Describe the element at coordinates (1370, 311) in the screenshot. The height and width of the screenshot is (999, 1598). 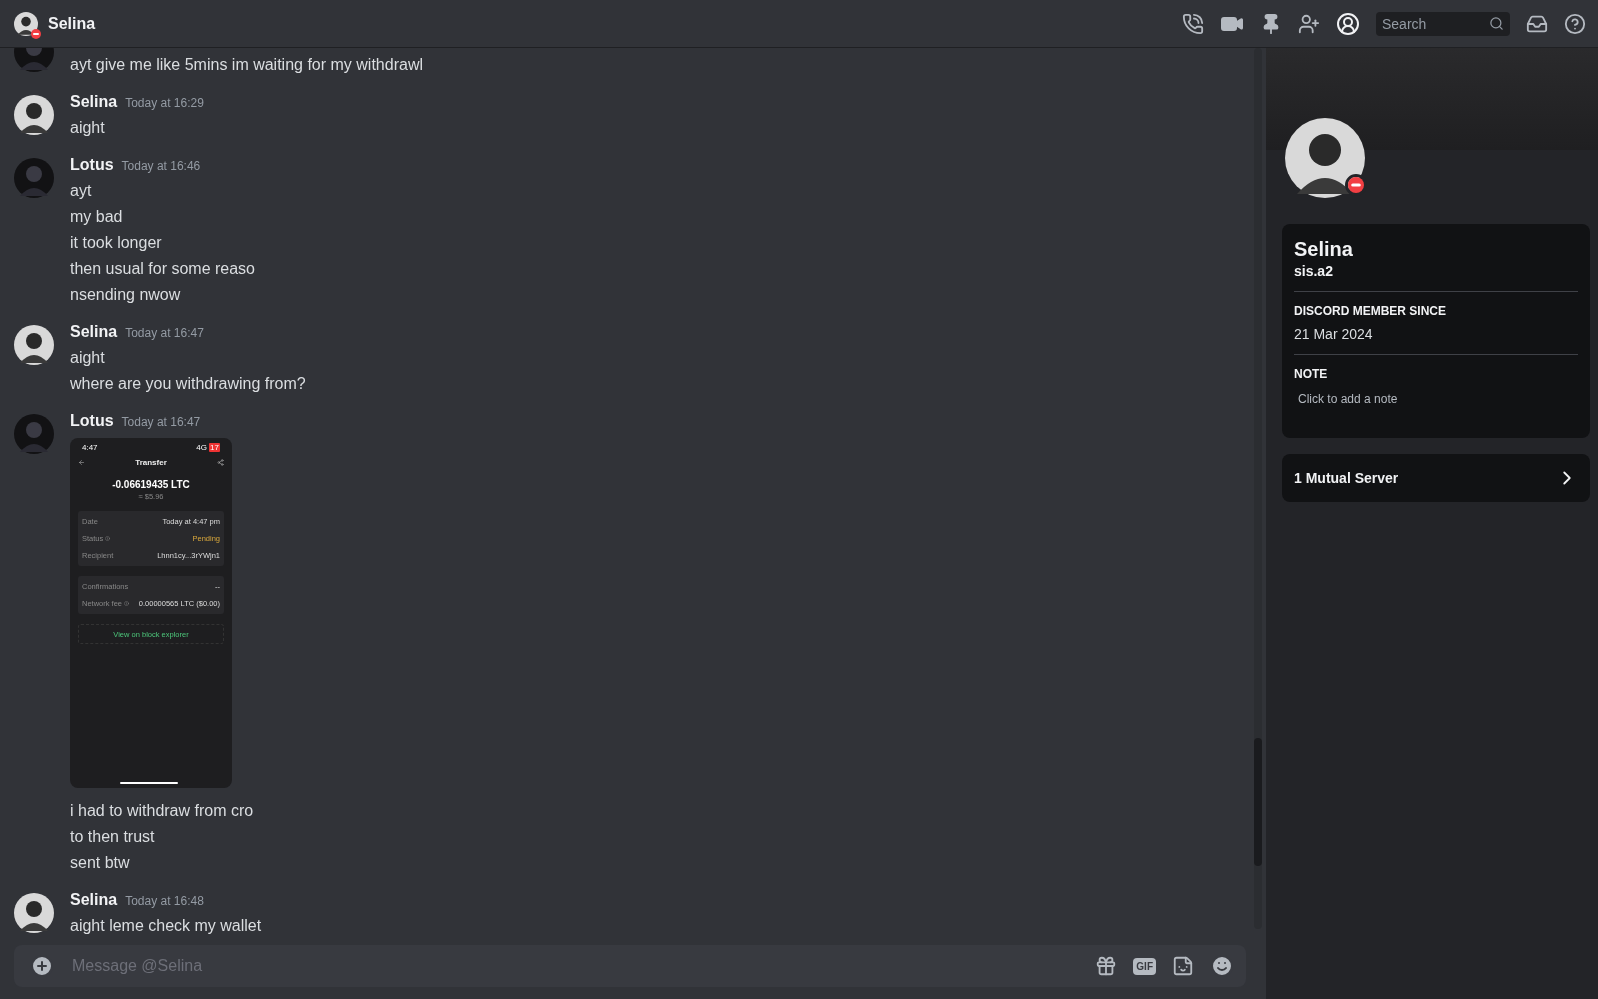
I see `section-heading: DISCORD MEMBER SINCE` at that location.